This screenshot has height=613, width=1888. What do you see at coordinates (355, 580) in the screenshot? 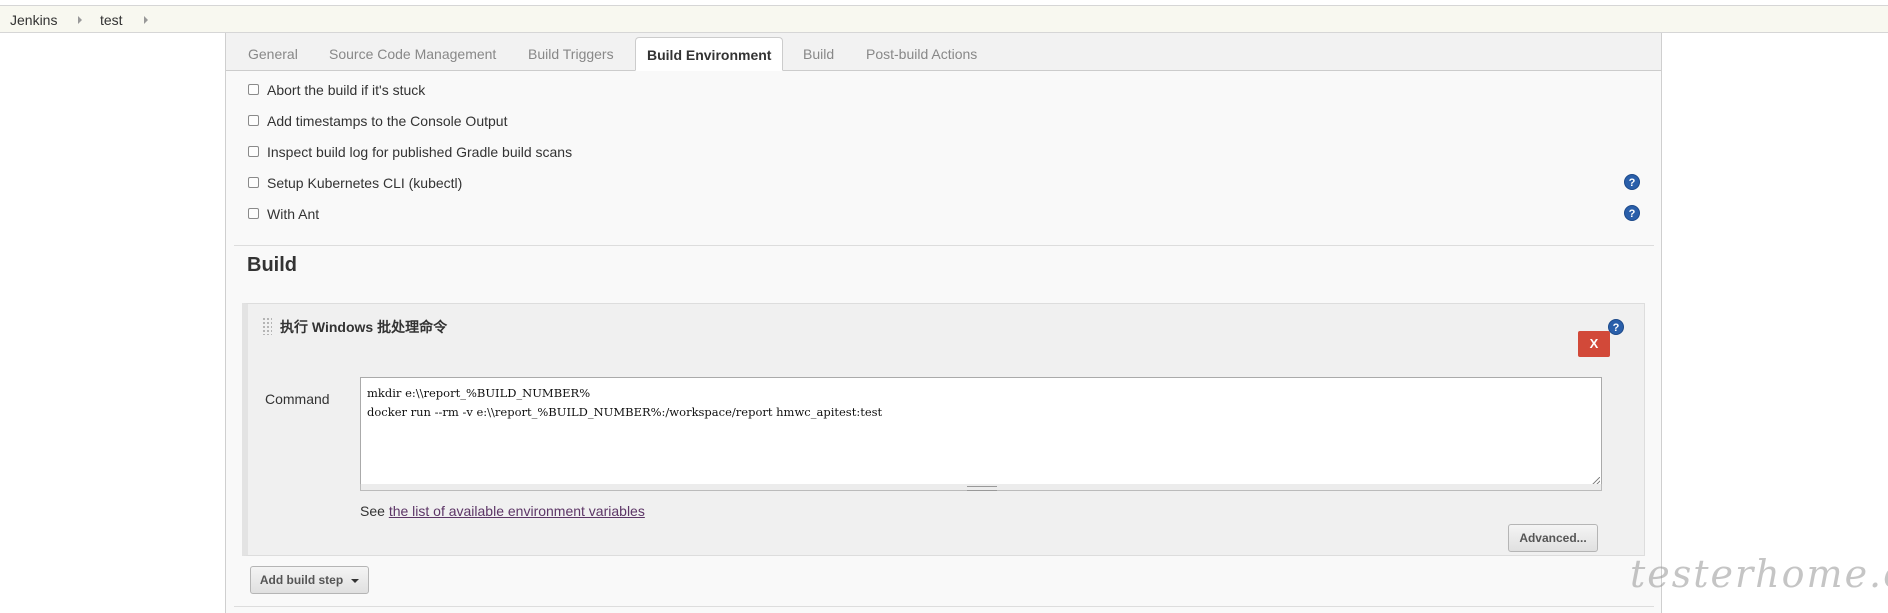
I see `caret-down-icon` at bounding box center [355, 580].